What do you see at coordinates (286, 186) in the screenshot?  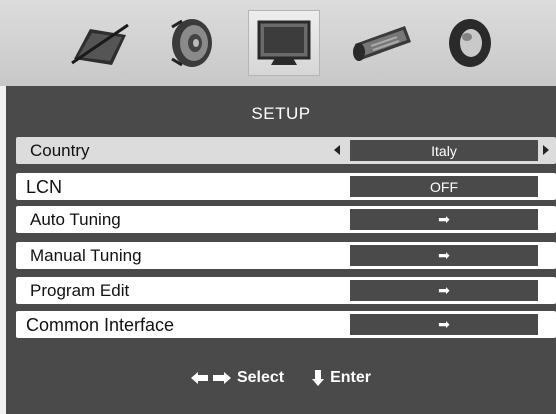 I see `menu-row-lcn: LCN OFF` at bounding box center [286, 186].